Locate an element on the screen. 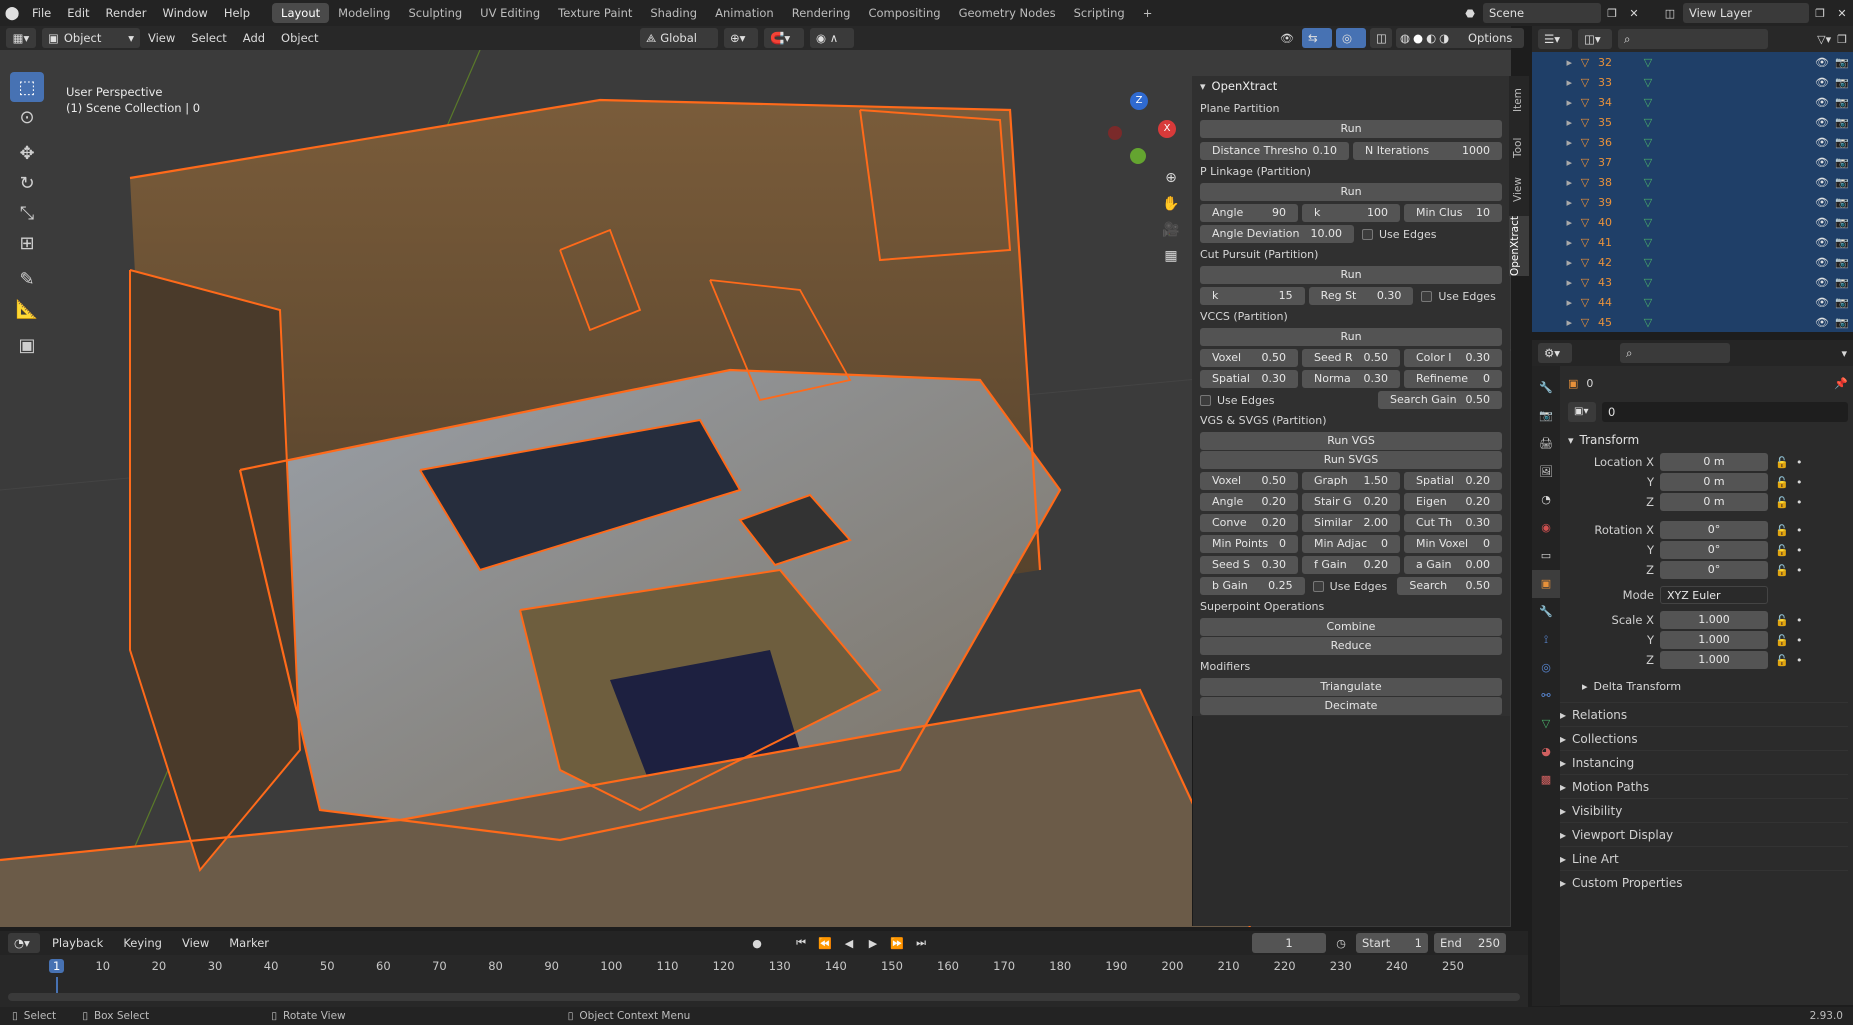 This screenshot has height=1025, width=1853. particles-tab-icon: ⟟ is located at coordinates (1546, 640).